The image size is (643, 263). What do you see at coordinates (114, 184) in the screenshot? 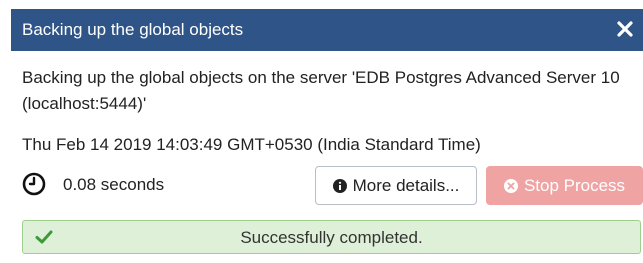
I see `elapsed-time: 0.08 seconds` at bounding box center [114, 184].